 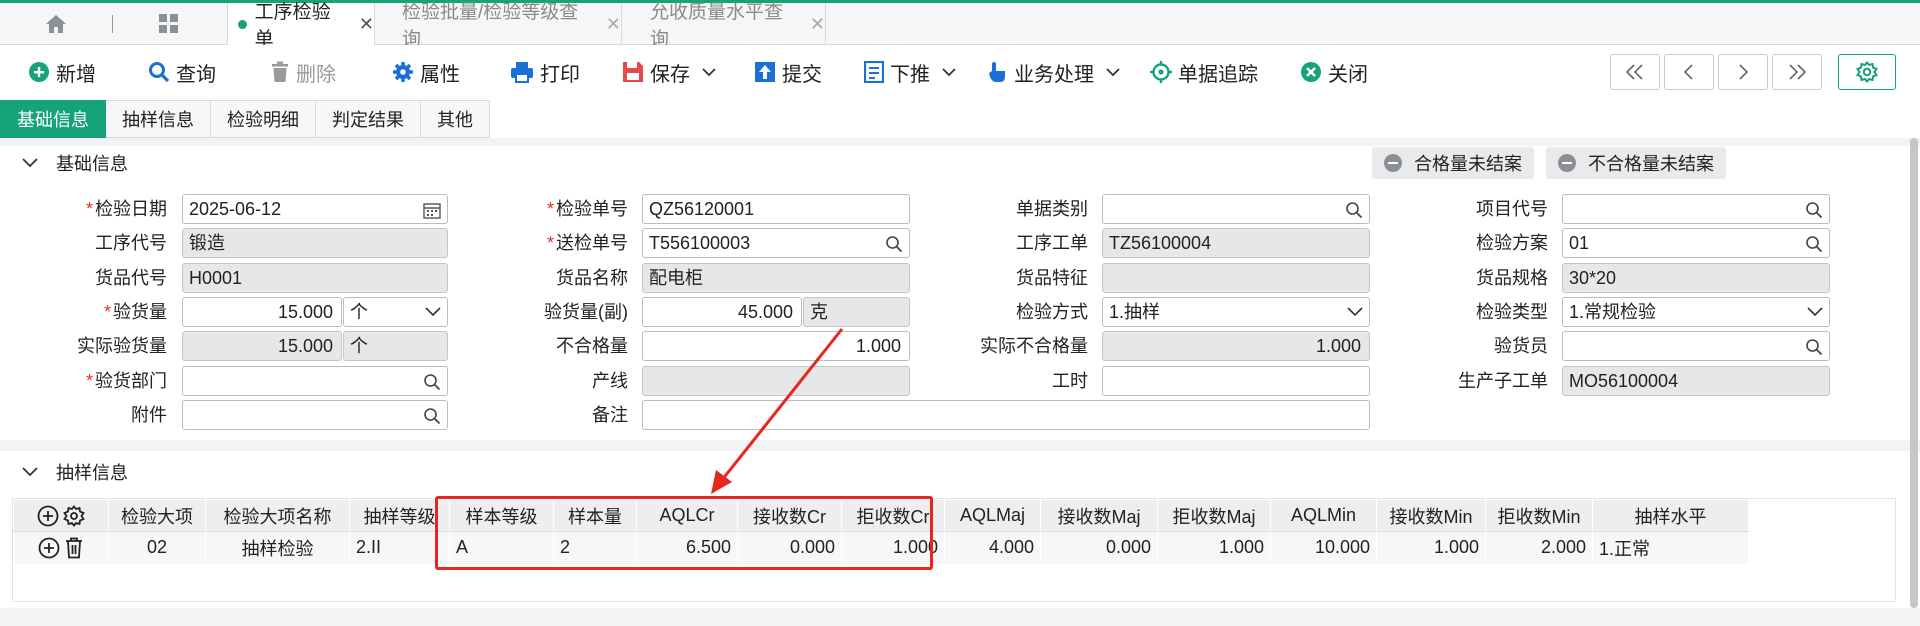 I want to click on bottom-band, so click(x=960, y=617).